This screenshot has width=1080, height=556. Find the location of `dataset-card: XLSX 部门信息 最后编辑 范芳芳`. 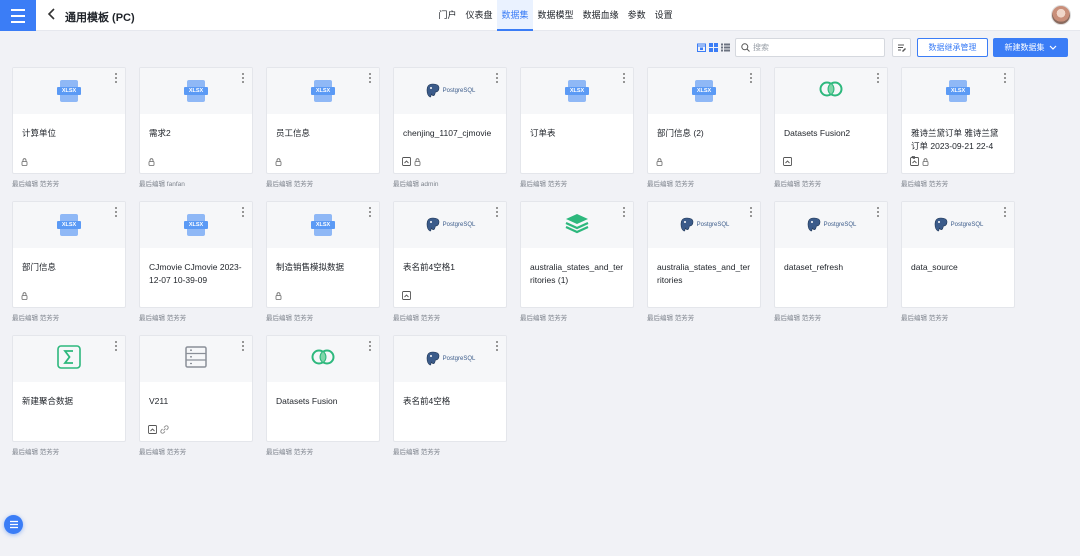

dataset-card: XLSX 部门信息 最后编辑 范芳芳 is located at coordinates (69, 264).